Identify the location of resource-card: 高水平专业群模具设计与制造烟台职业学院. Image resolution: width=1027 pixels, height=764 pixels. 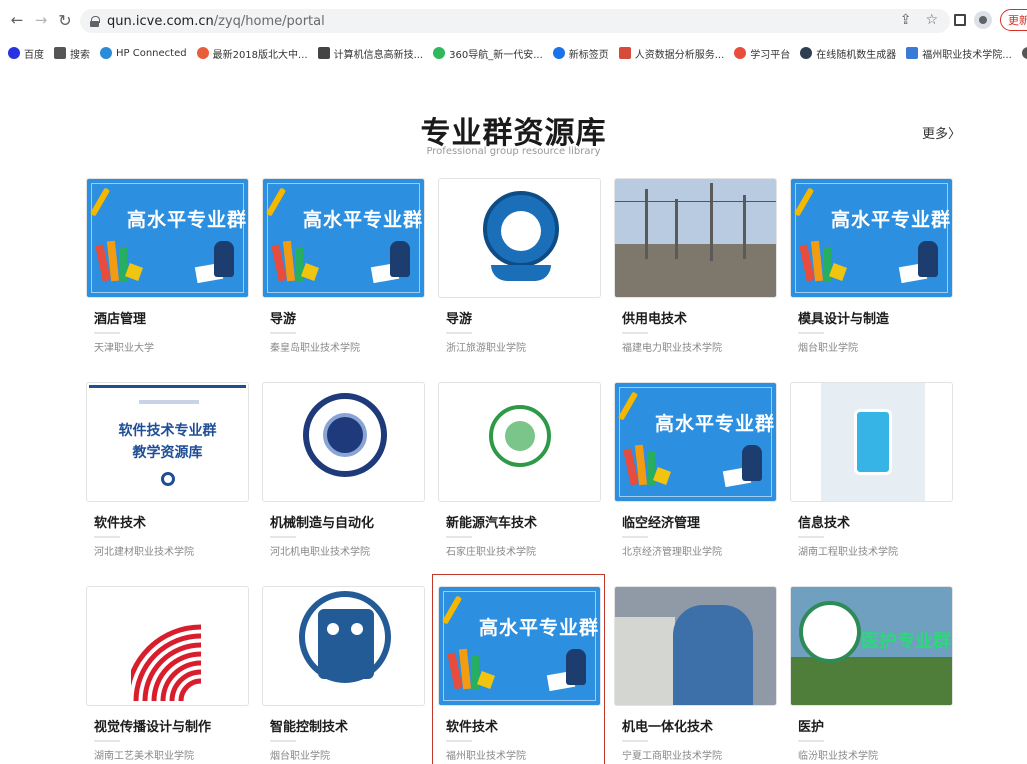
(871, 266).